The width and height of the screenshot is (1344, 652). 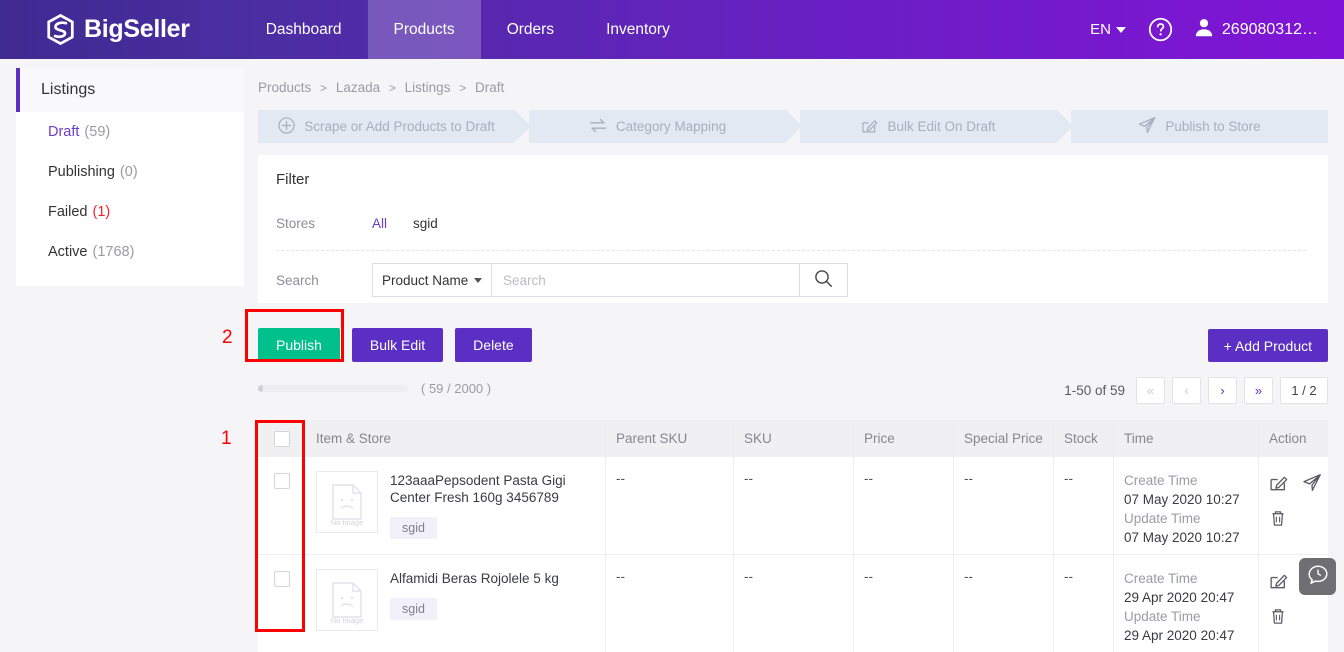 What do you see at coordinates (1258, 390) in the screenshot?
I see `pagination-last-button: »` at bounding box center [1258, 390].